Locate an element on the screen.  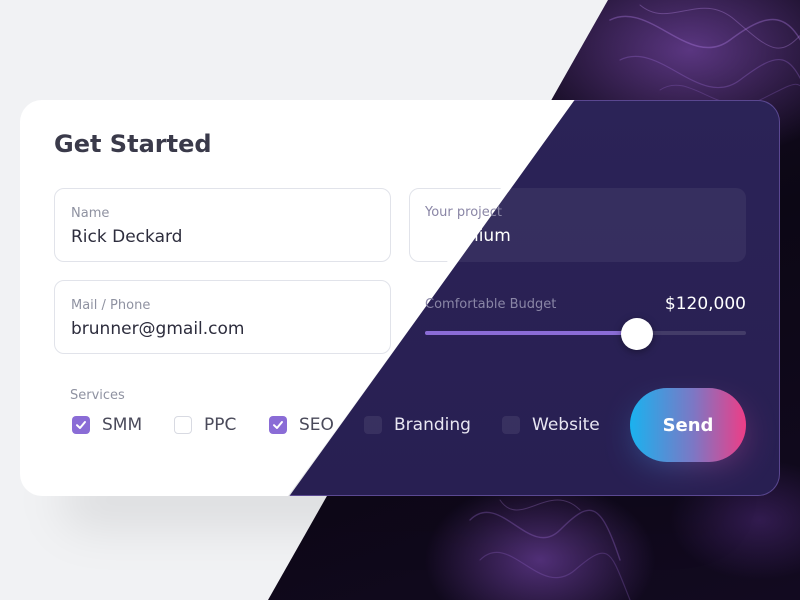
contact-field-label: Mail / Phone is located at coordinates (111, 305).